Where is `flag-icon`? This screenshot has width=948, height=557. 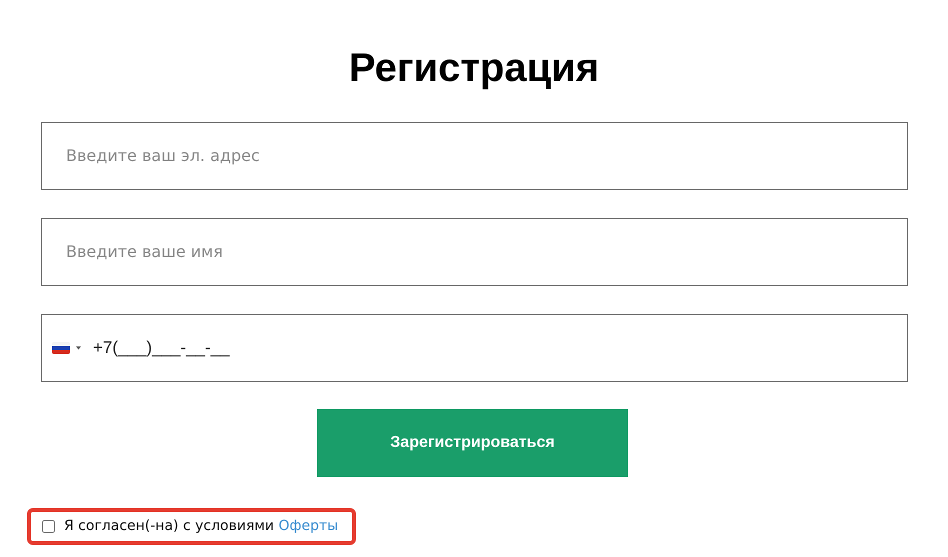 flag-icon is located at coordinates (61, 348).